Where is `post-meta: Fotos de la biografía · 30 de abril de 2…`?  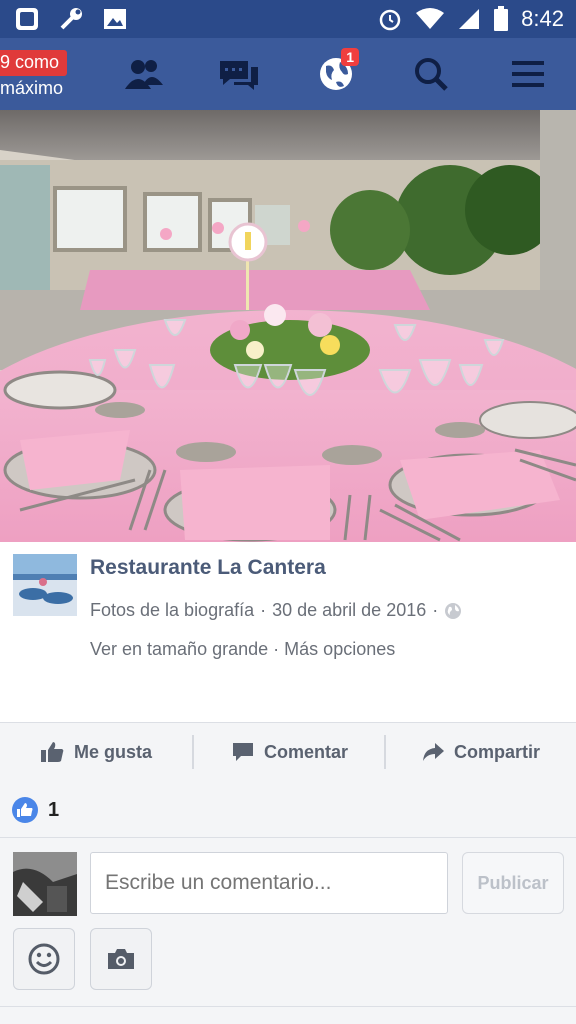
post-meta: Fotos de la biografía · 30 de abril de 2… is located at coordinates (276, 610).